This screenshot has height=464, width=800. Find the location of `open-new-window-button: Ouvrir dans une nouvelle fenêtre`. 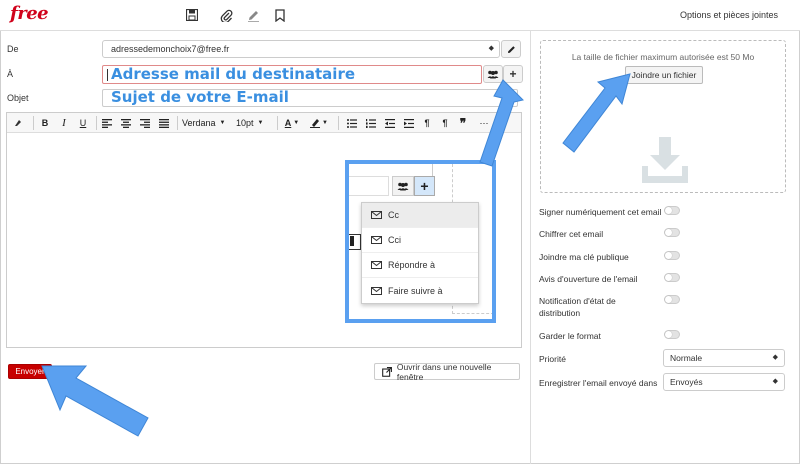

open-new-window-button: Ouvrir dans une nouvelle fenêtre is located at coordinates (447, 371).